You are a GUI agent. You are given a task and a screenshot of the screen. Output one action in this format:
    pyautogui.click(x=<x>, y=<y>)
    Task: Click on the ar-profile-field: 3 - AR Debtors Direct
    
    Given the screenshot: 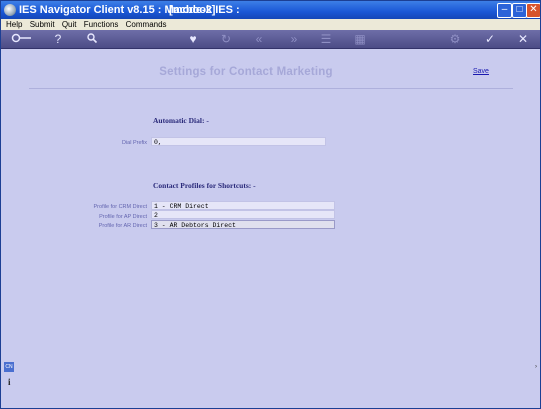 What is the action you would take?
    pyautogui.click(x=243, y=224)
    